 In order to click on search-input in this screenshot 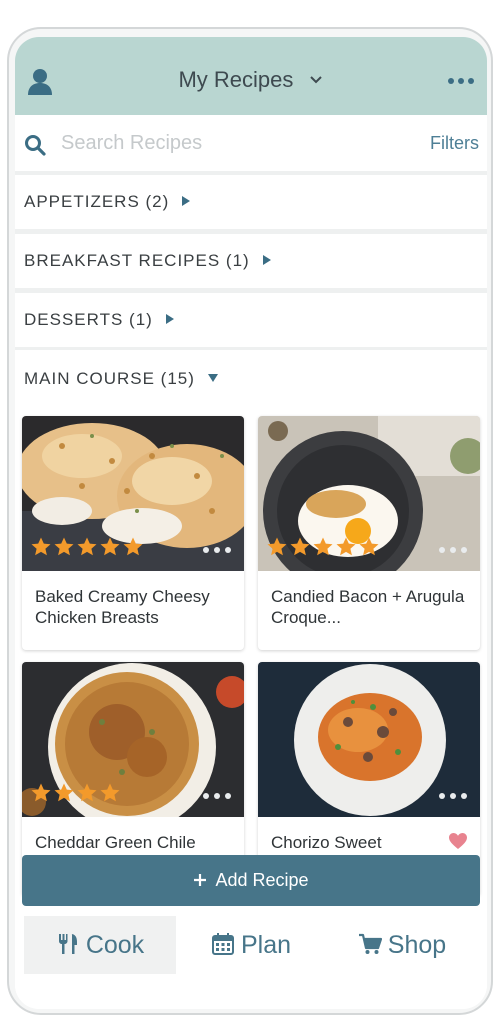, I will do `click(226, 143)`.